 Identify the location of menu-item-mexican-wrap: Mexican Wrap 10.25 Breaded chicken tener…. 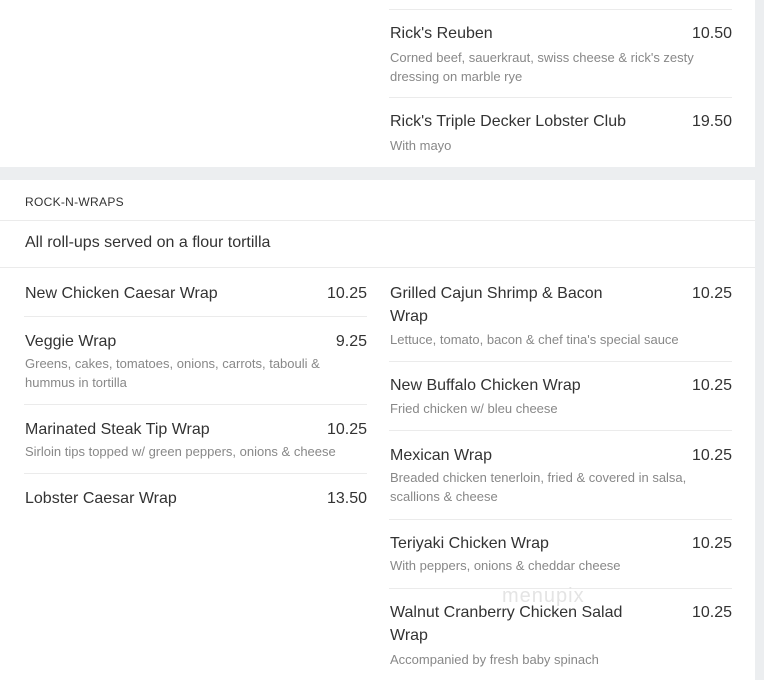
(561, 479).